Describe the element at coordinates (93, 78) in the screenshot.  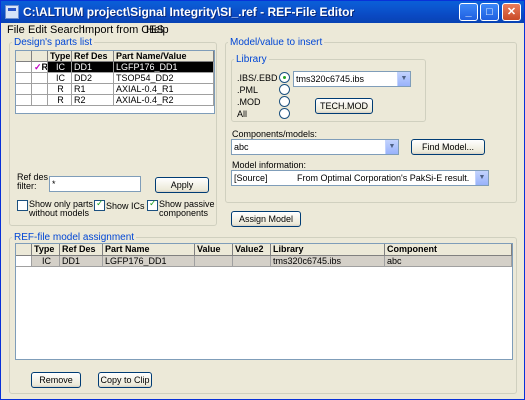
I see `parts-row-refdes: DD2` at that location.